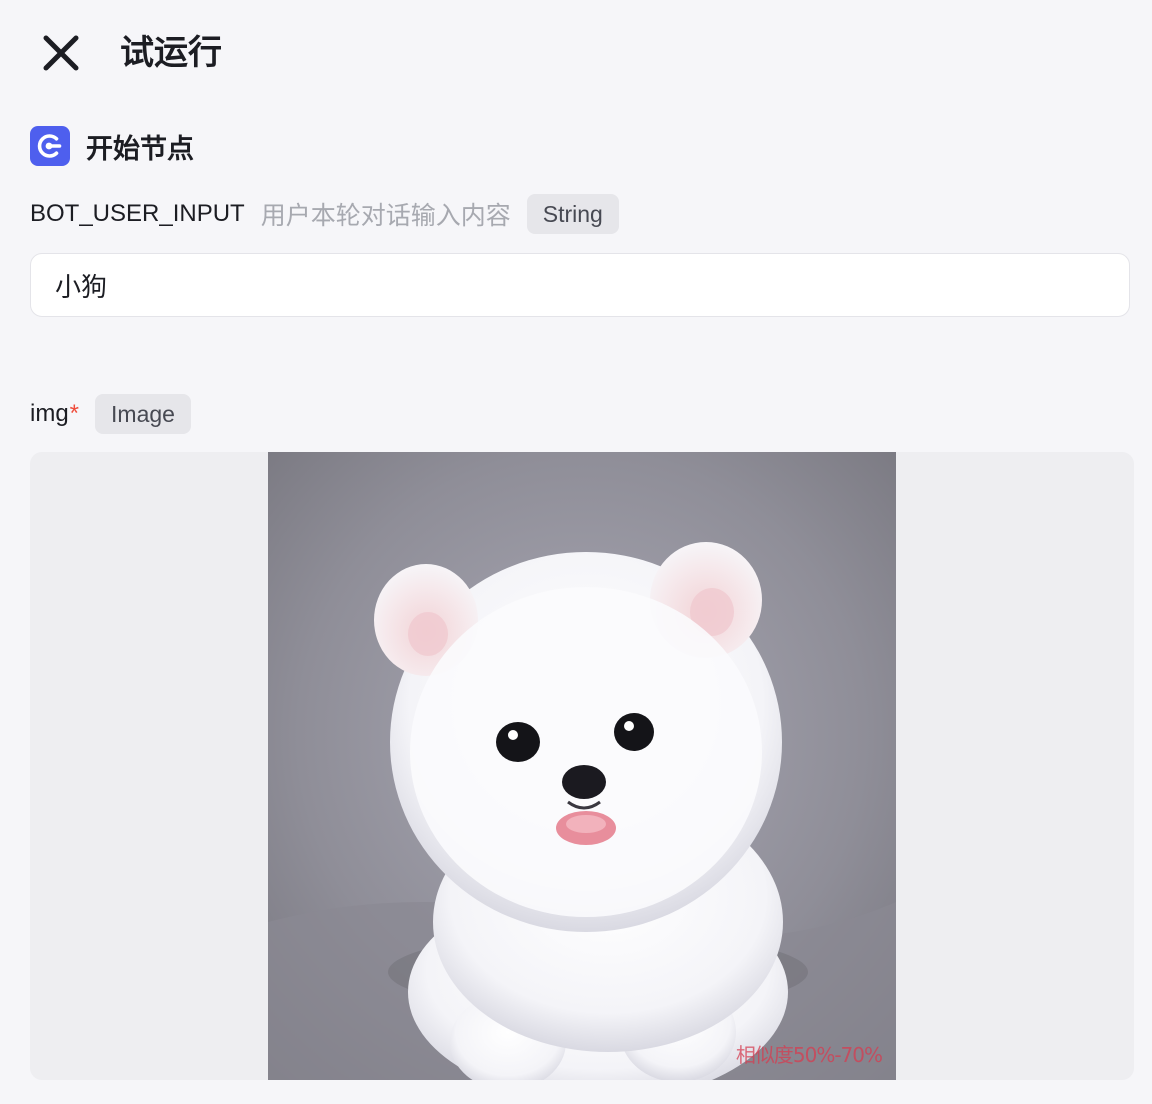 The image size is (1152, 1104). I want to click on field-name-img: img, so click(49, 413).